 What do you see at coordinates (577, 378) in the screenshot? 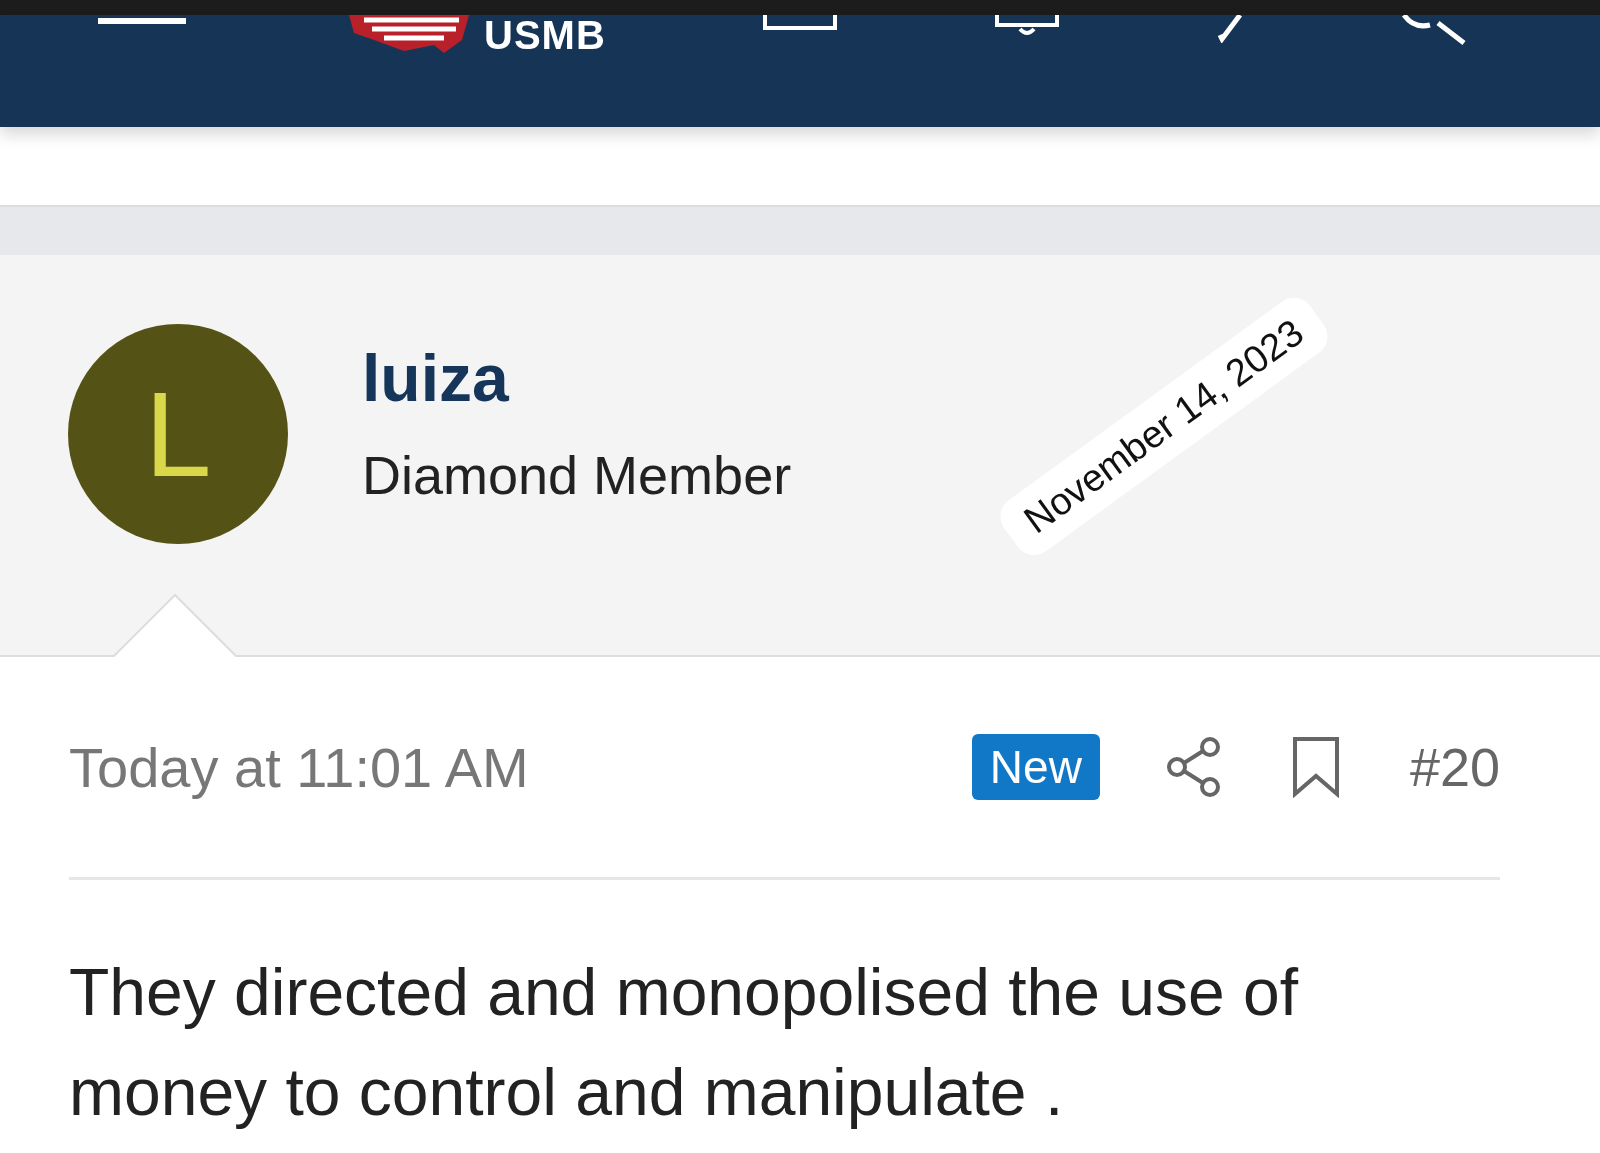
I see `username: luiza` at bounding box center [577, 378].